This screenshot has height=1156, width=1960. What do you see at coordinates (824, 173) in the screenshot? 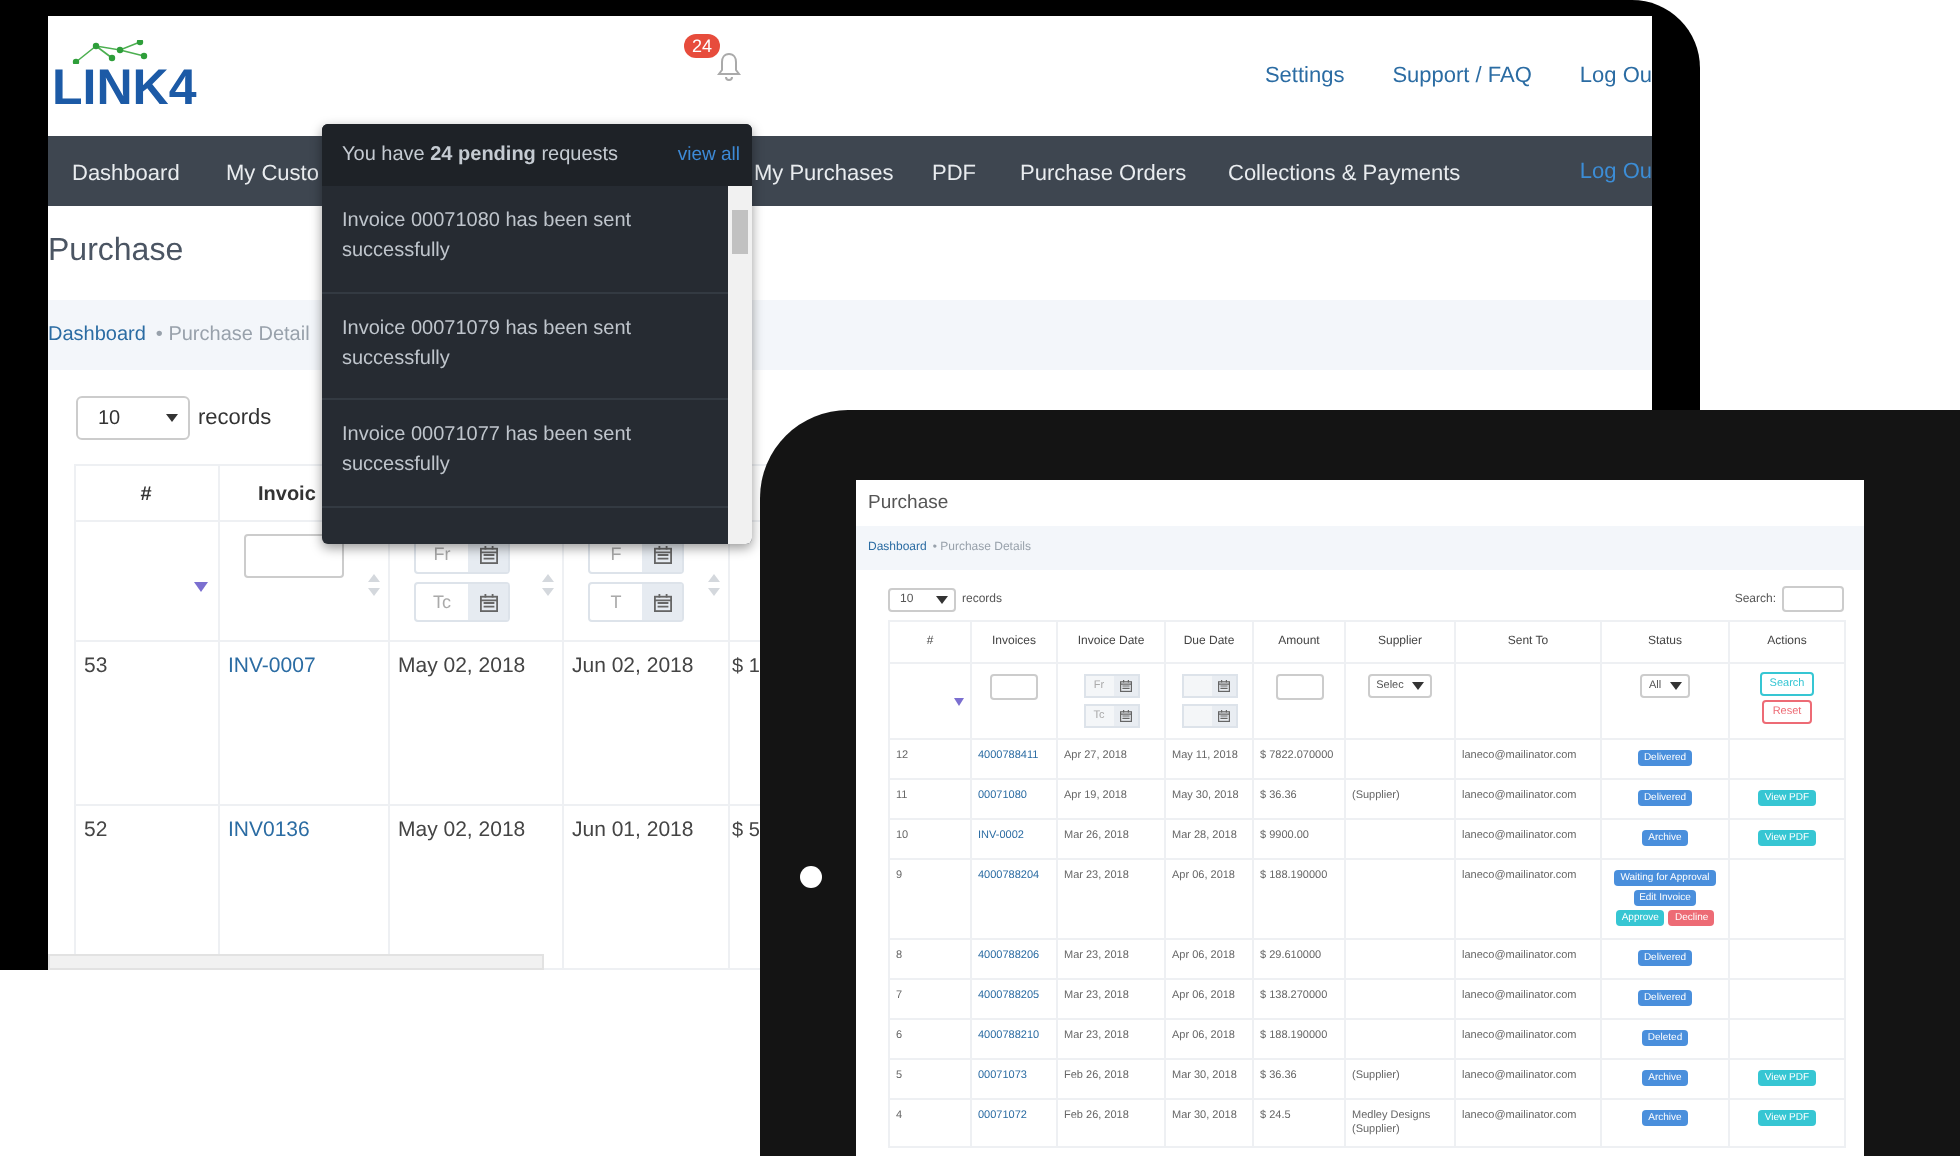
I see `nav-item: My Purchases` at bounding box center [824, 173].